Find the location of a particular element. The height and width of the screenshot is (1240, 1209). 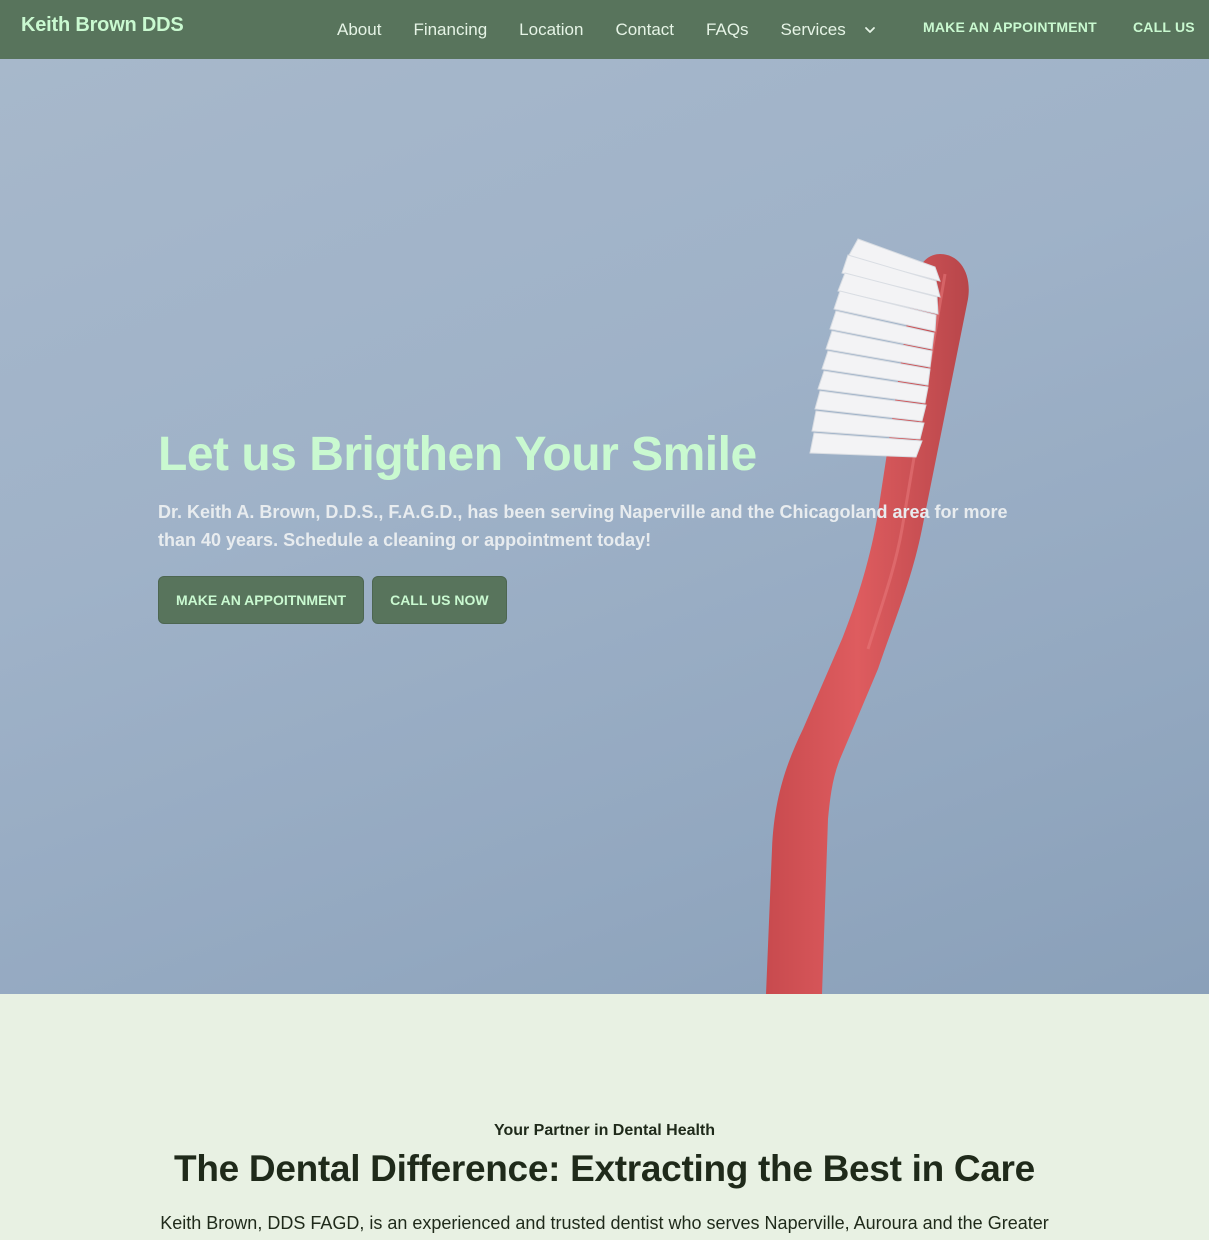

brand-logo-text: Keith Brown DDS is located at coordinates (102, 25).